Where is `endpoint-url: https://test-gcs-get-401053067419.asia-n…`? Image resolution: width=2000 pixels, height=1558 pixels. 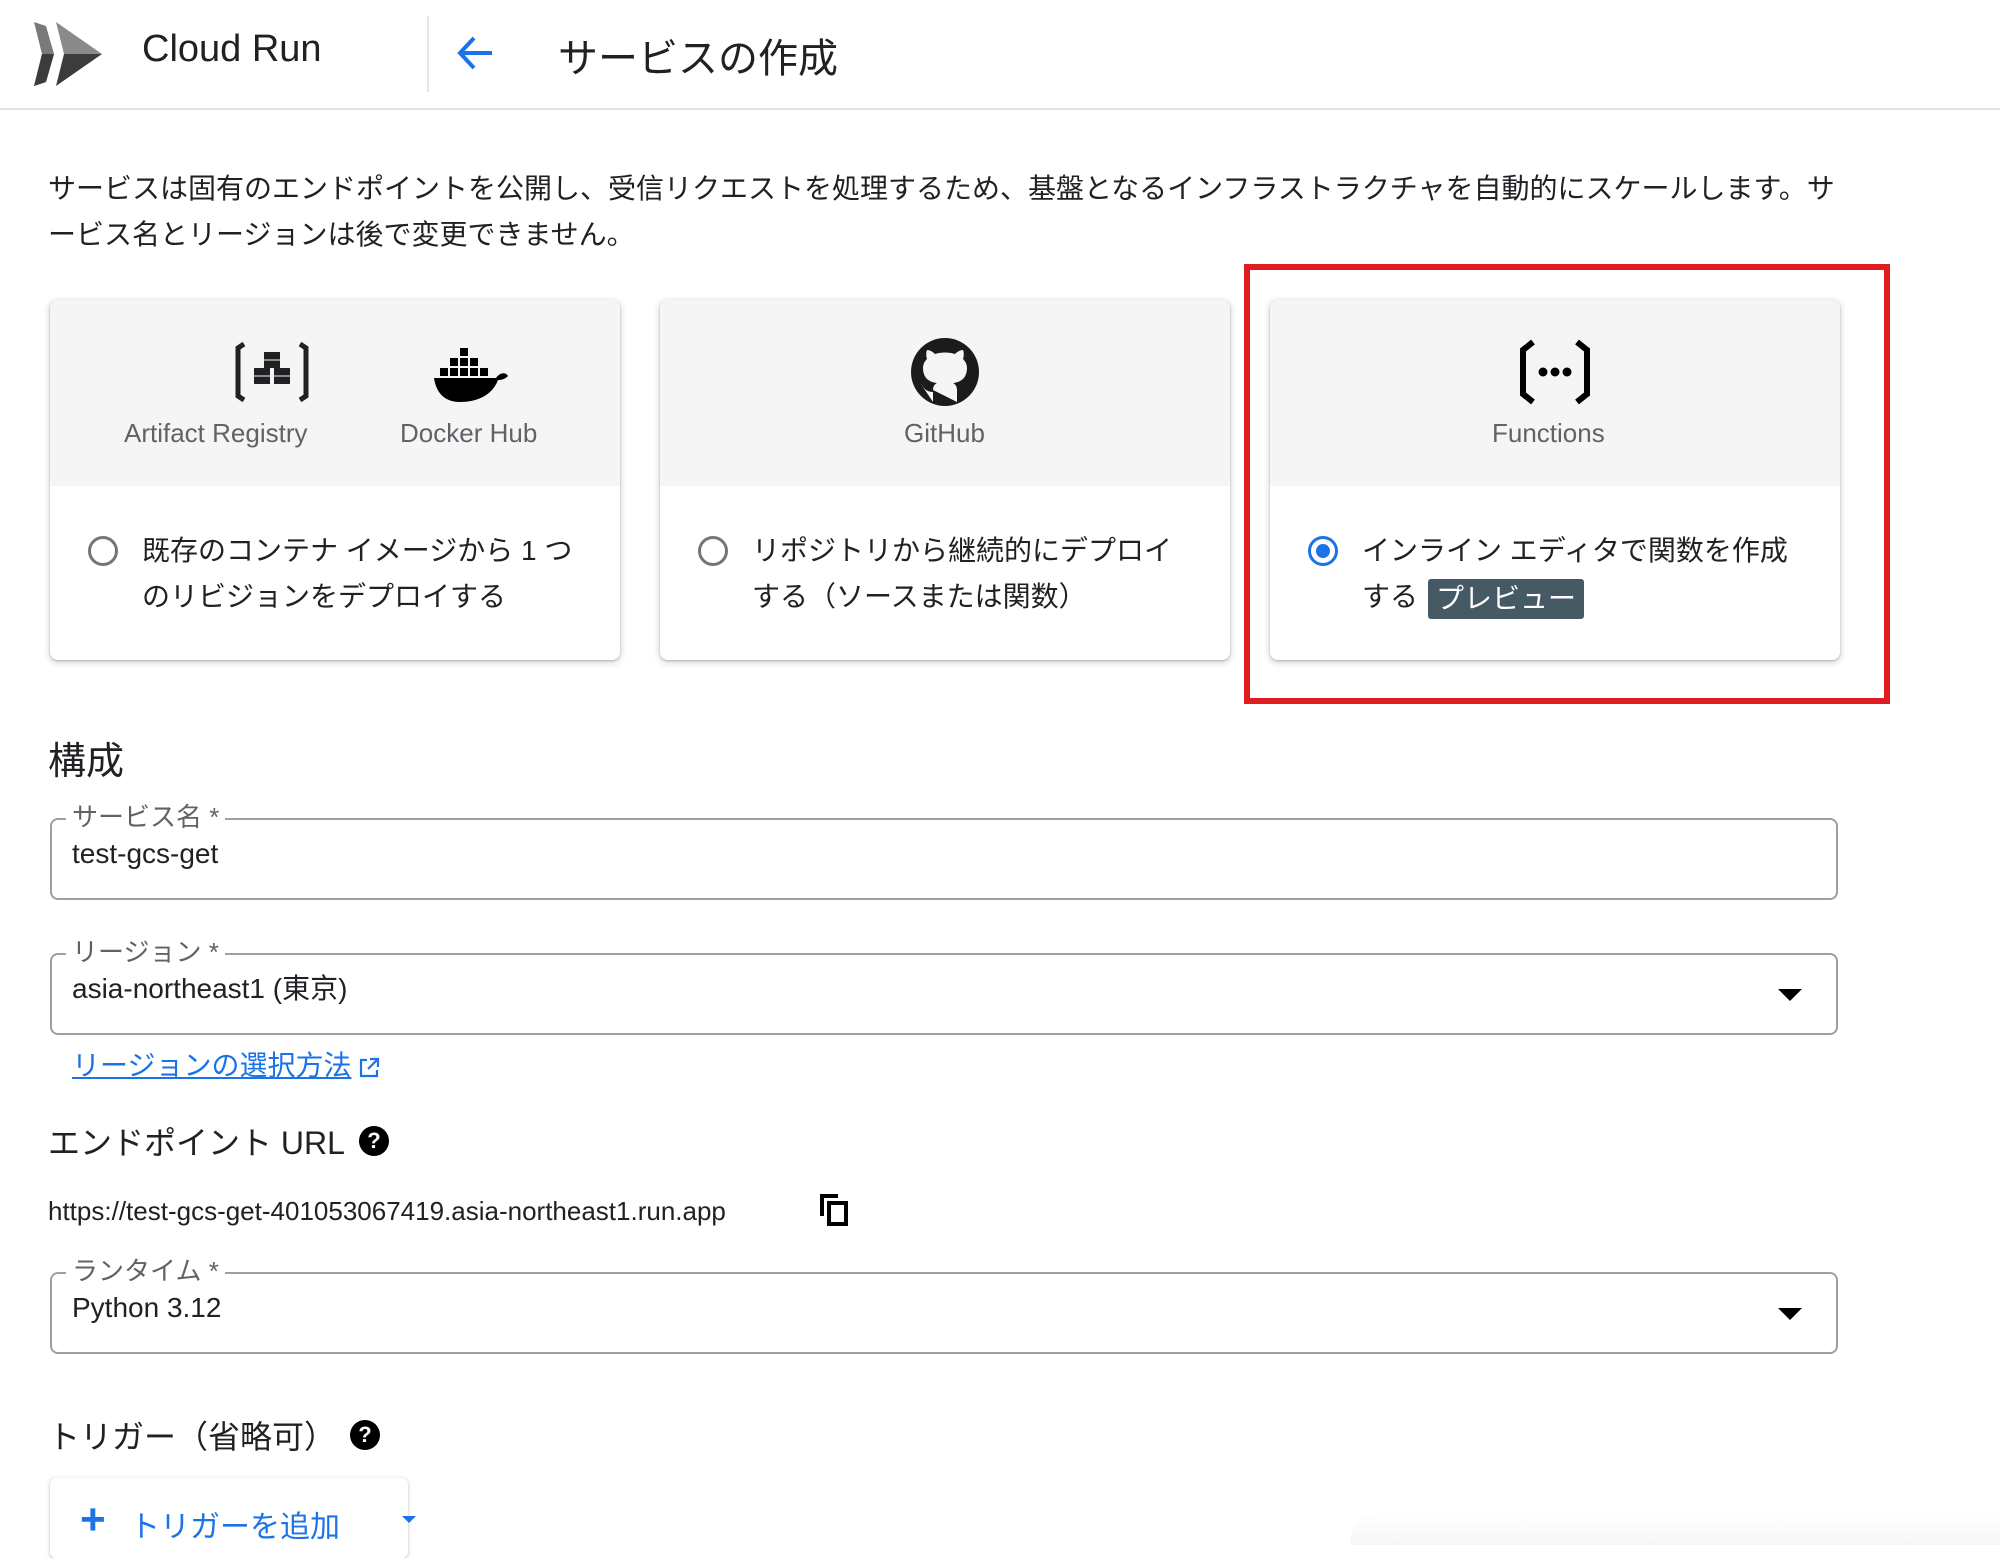
endpoint-url: https://test-gcs-get-401053067419.asia-n… is located at coordinates (387, 1211).